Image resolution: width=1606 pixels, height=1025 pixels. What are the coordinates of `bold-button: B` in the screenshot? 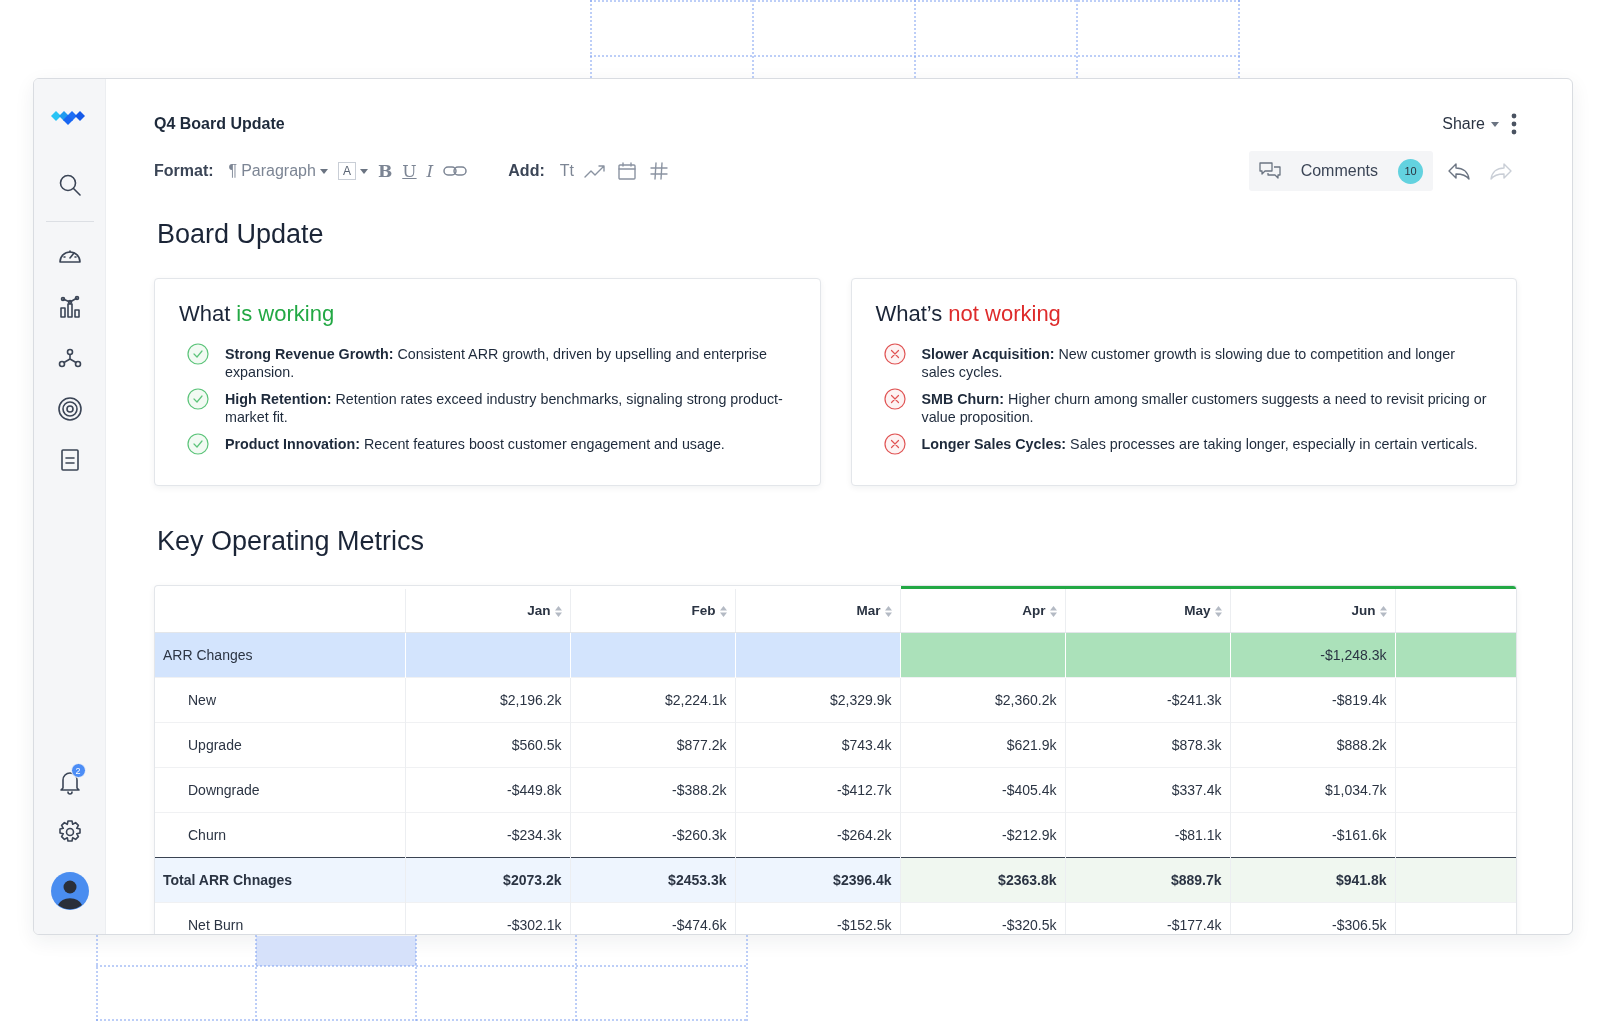 It's located at (385, 171).